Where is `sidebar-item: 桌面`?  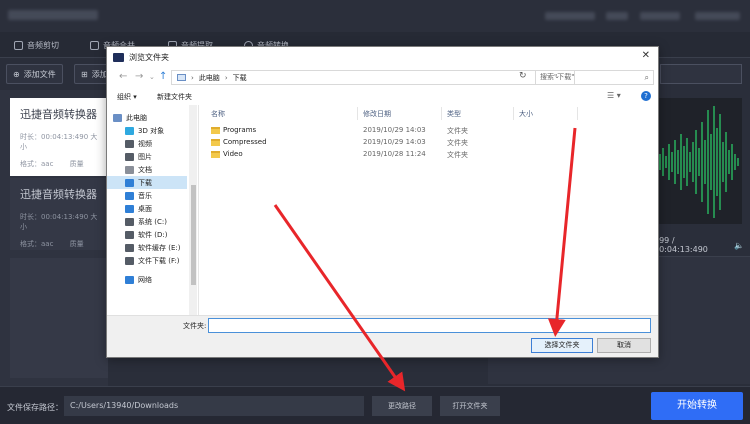 sidebar-item: 桌面 is located at coordinates (147, 208).